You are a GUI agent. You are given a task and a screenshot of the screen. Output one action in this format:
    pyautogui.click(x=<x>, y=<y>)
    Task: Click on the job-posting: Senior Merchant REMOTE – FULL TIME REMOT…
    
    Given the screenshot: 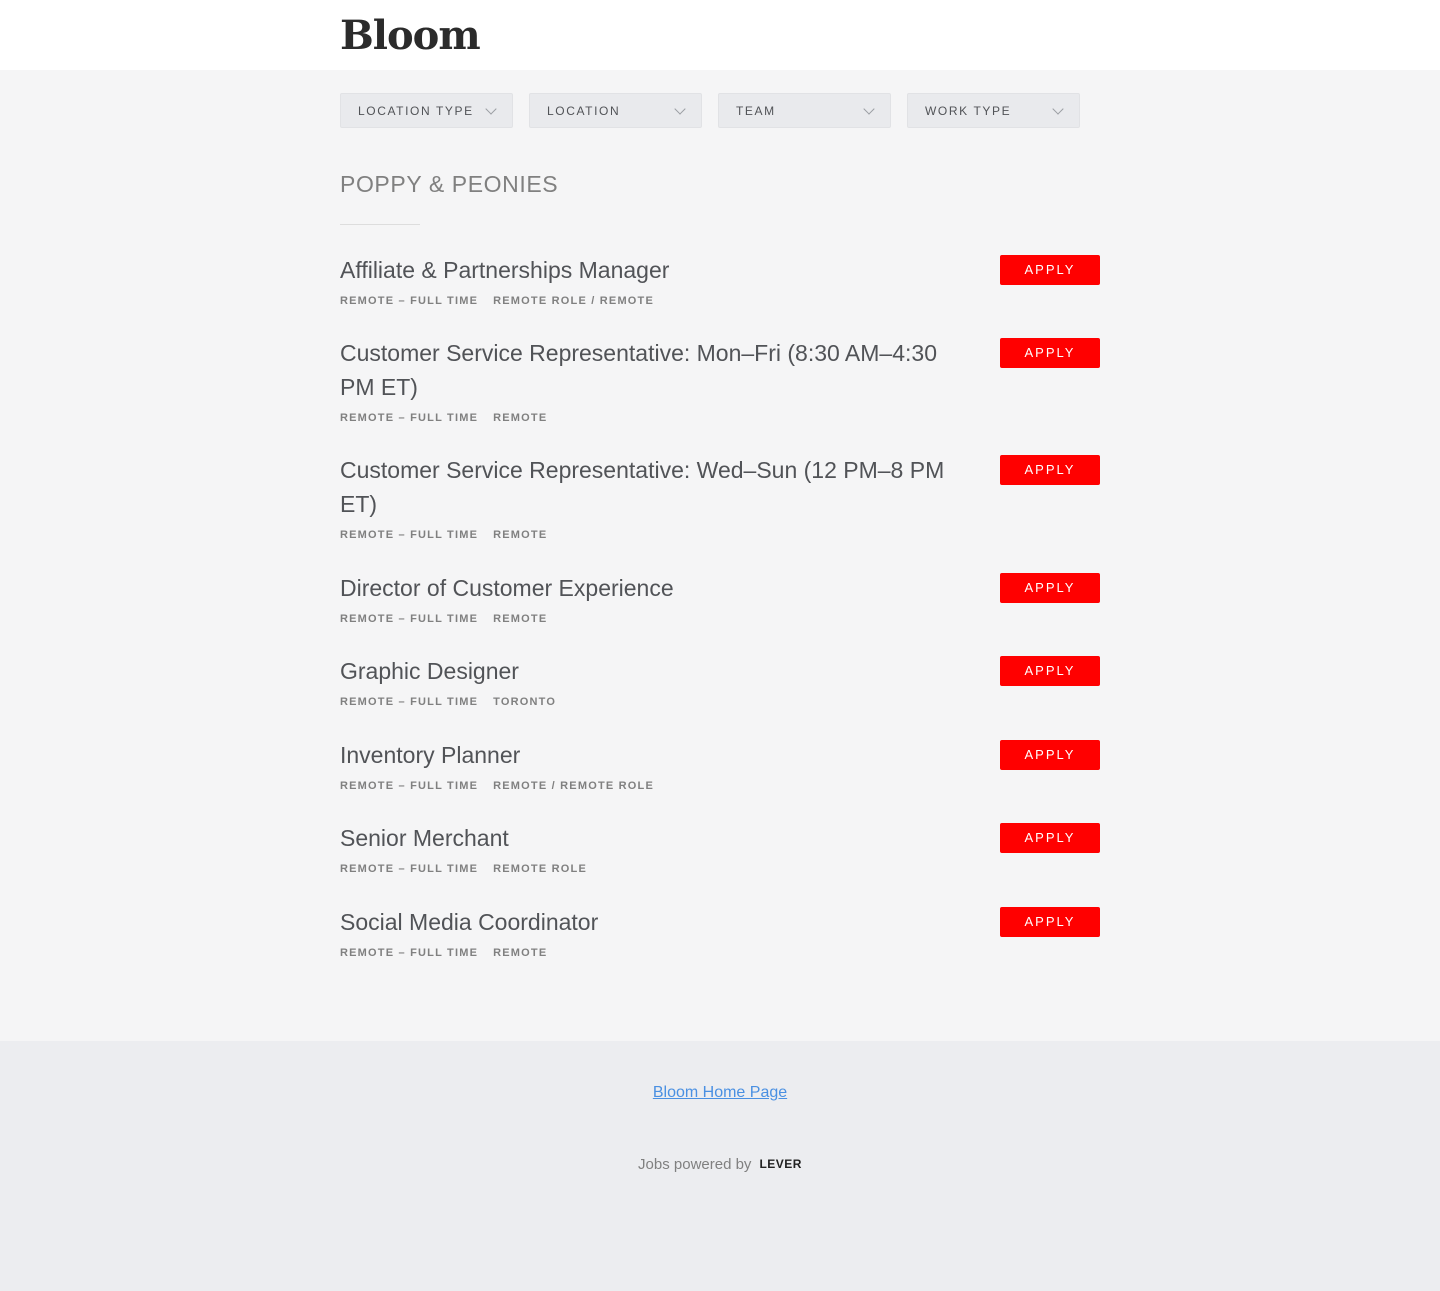 What is the action you would take?
    pyautogui.click(x=720, y=848)
    